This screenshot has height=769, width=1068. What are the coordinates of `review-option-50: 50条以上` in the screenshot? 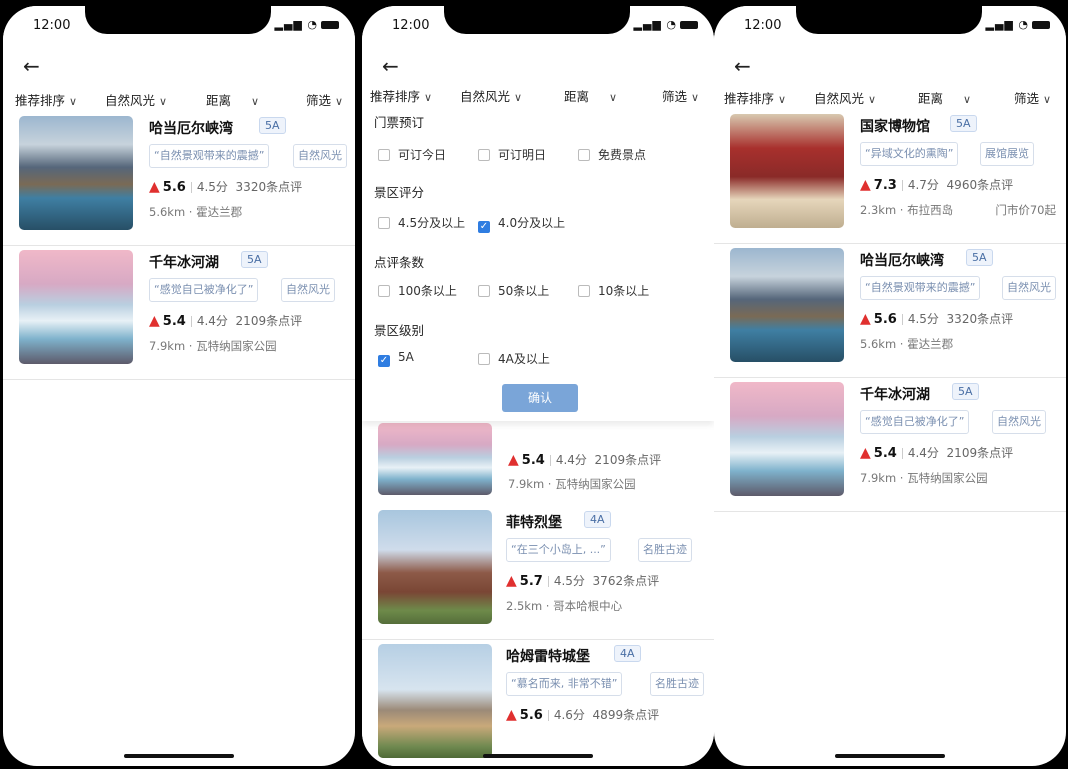 It's located at (513, 290).